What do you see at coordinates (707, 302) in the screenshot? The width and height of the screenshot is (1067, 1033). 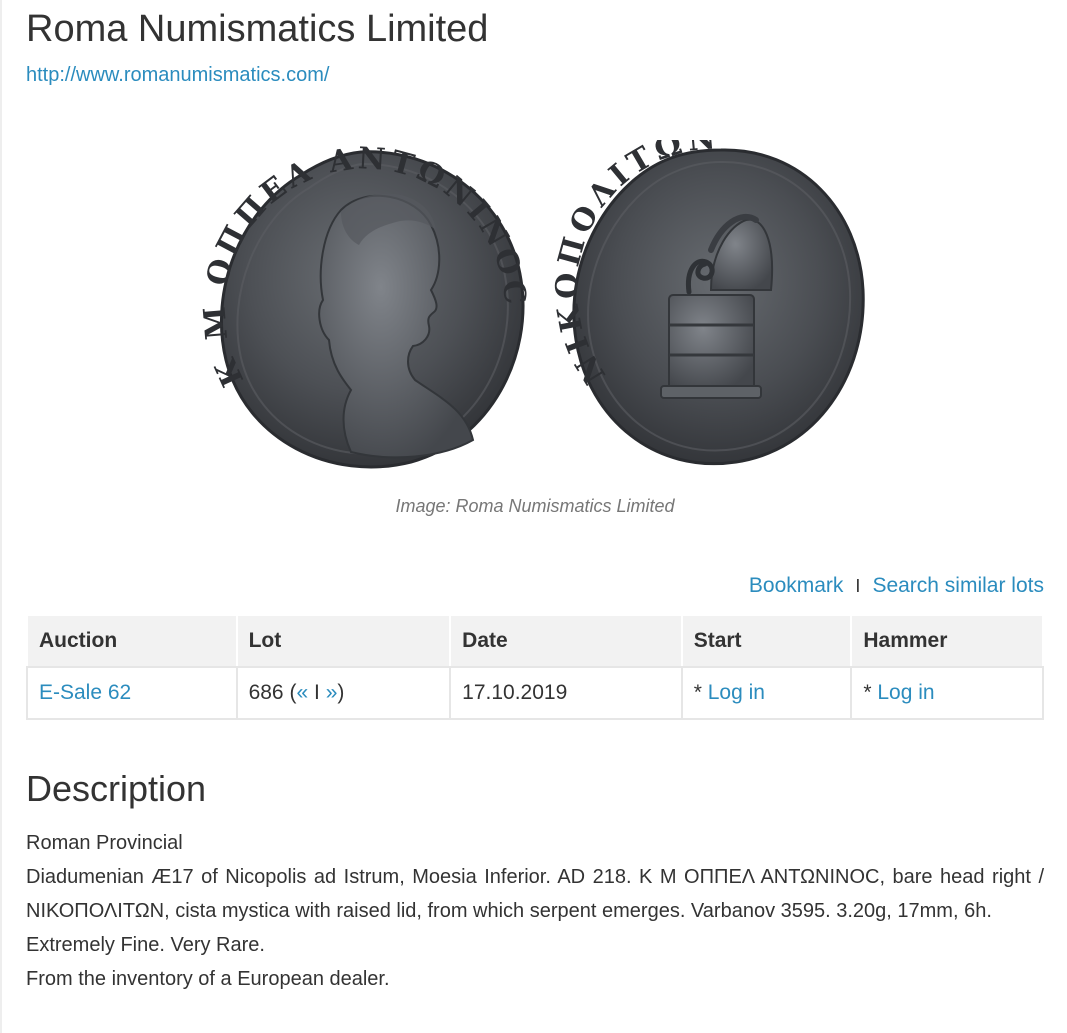 I see `coin-reverse: ΝΙΚΟΠΟΛΙΤΩΝ` at bounding box center [707, 302].